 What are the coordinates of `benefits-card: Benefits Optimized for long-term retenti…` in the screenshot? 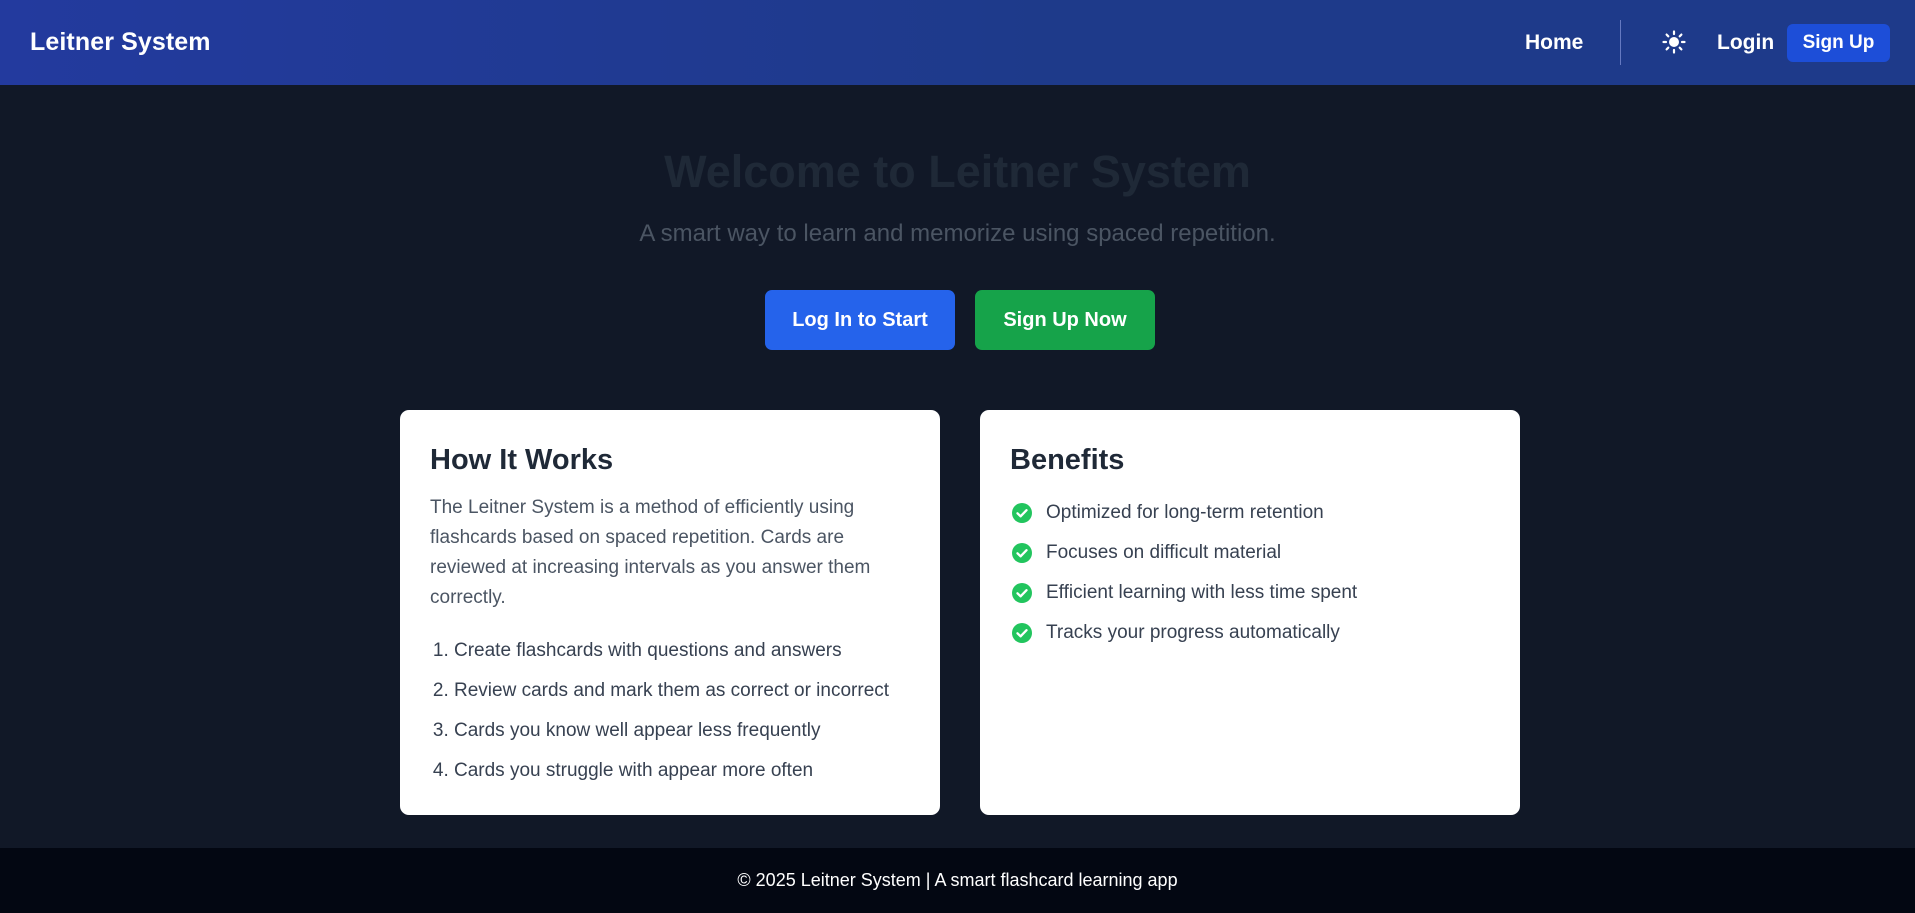 It's located at (1250, 612).